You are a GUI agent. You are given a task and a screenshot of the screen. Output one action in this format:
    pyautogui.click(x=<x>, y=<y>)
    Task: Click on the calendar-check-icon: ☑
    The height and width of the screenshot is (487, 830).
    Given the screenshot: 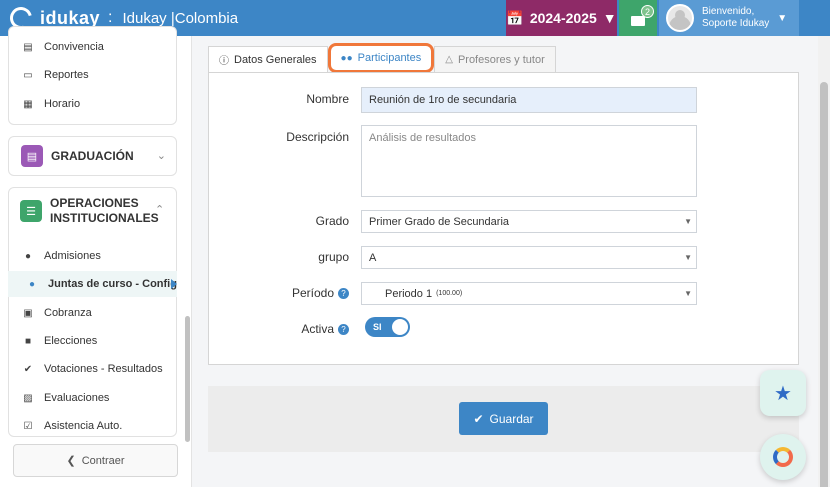 What is the action you would take?
    pyautogui.click(x=28, y=426)
    